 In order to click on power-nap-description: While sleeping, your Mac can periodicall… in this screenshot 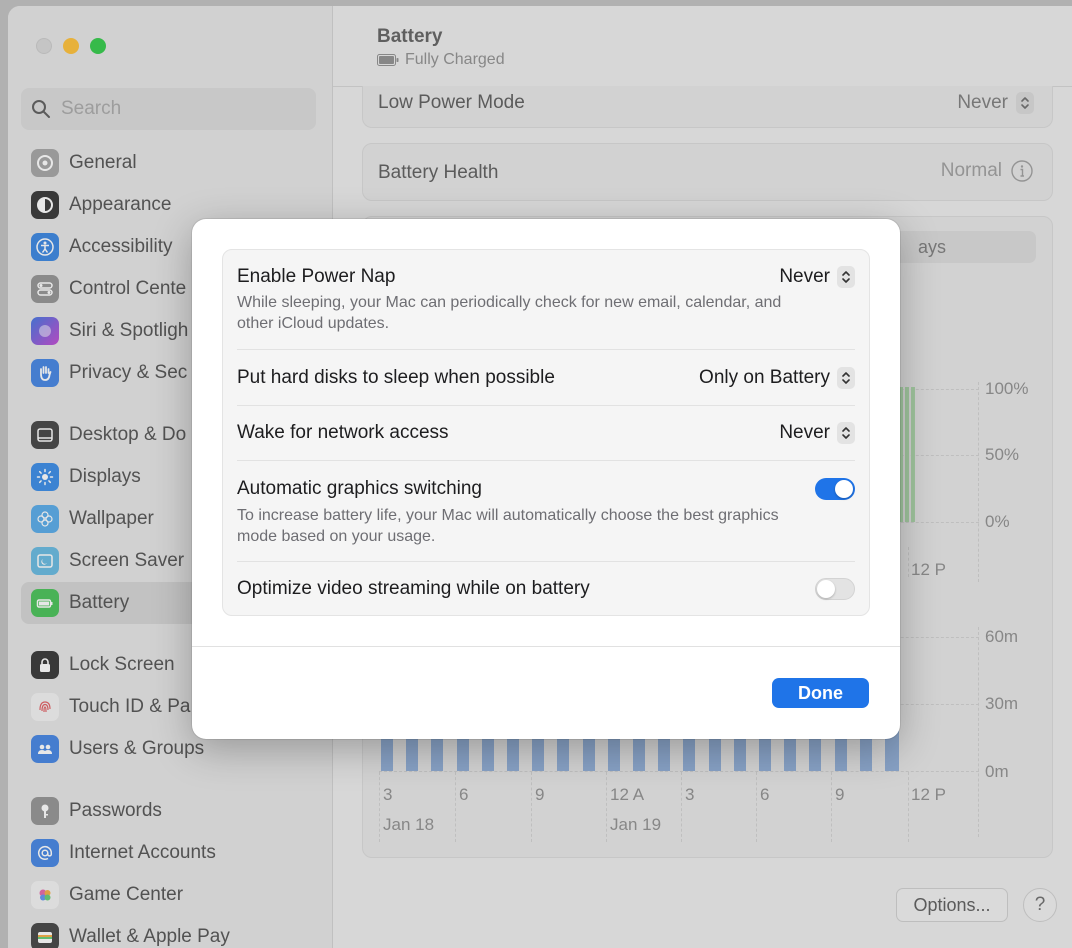, I will do `click(509, 313)`.